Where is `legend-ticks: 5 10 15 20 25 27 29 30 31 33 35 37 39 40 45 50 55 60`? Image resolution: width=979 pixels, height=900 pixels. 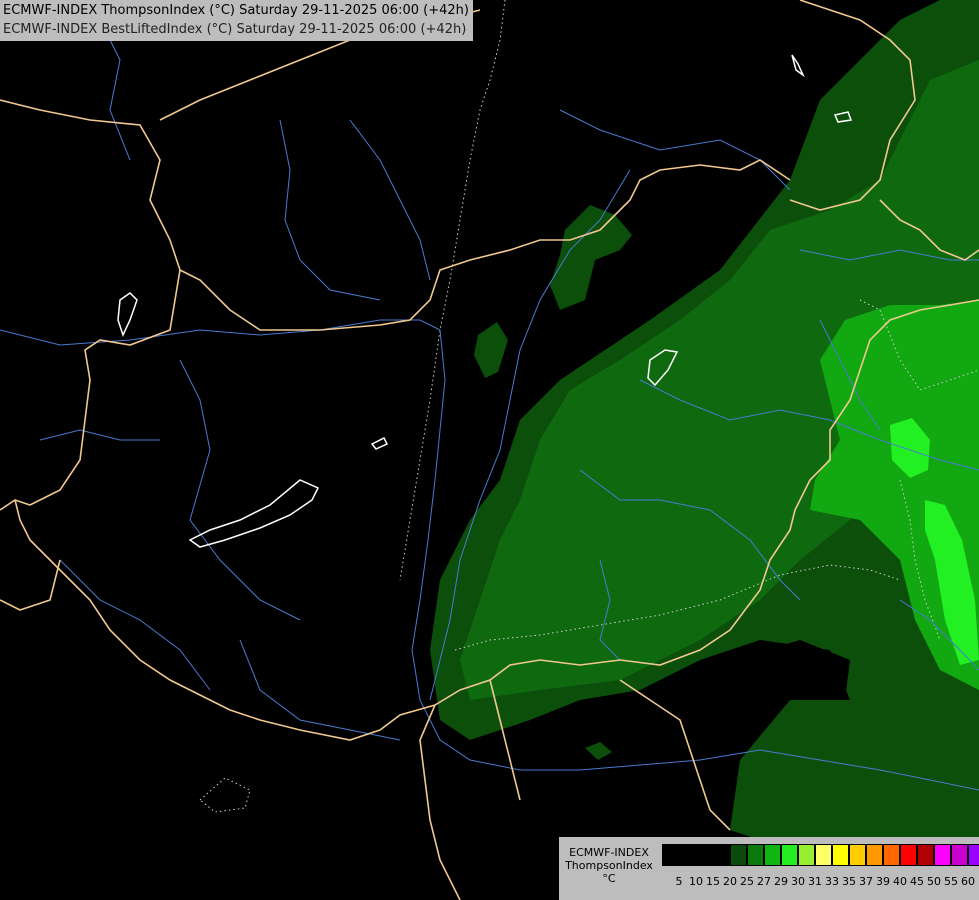
legend-ticks: 5 10 15 20 25 27 29 30 31 33 35 37 39 40 45 50 55 60 is located at coordinates (820, 882).